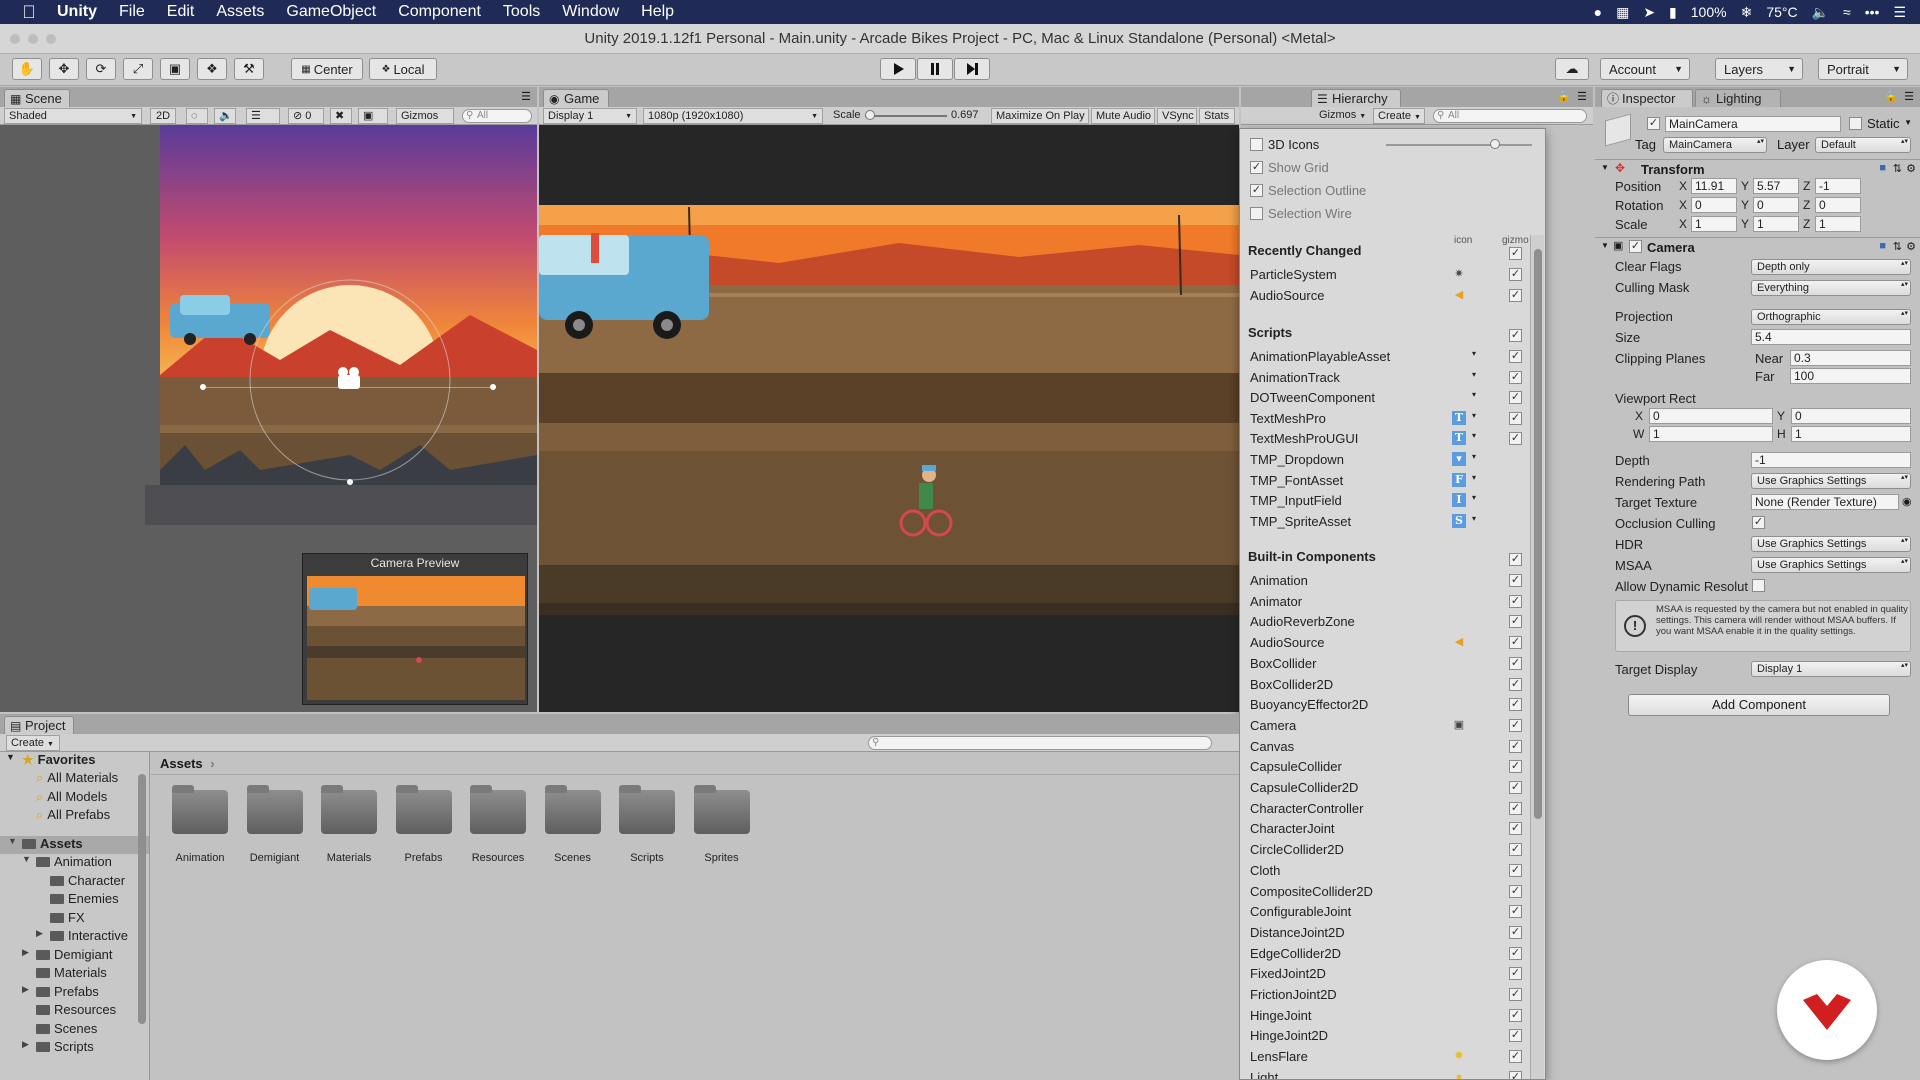 The height and width of the screenshot is (1080, 1920). Describe the element at coordinates (1385, 191) in the screenshot. I see `gizmo-option-selection-outline: ✓ Selection Outline` at that location.